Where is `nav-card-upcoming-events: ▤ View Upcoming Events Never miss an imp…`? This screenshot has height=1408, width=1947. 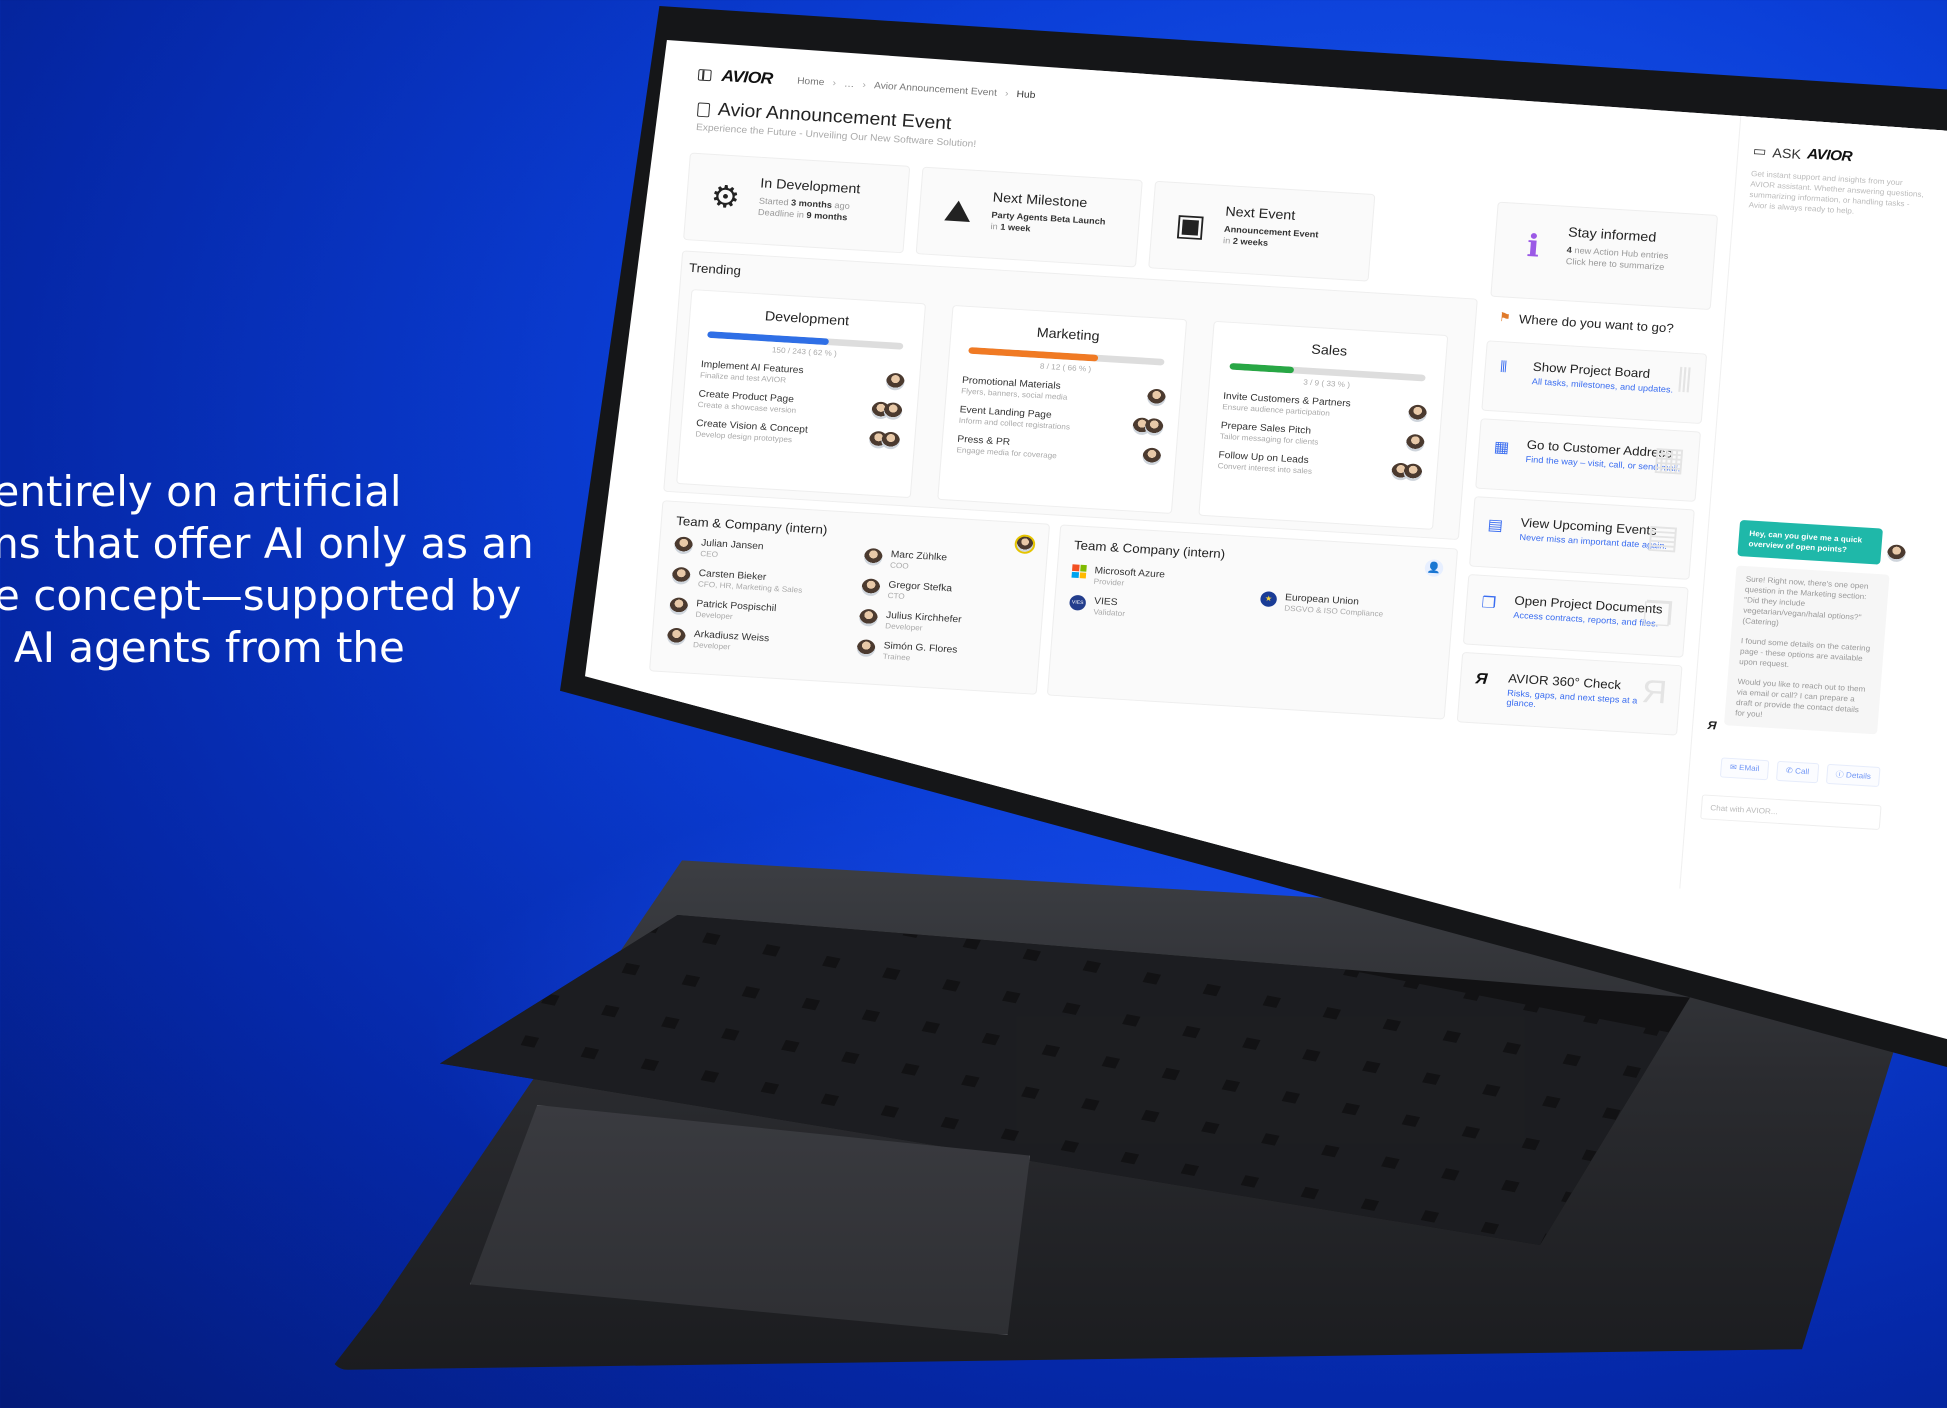 nav-card-upcoming-events: ▤ View Upcoming Events Never miss an imp… is located at coordinates (1582, 538).